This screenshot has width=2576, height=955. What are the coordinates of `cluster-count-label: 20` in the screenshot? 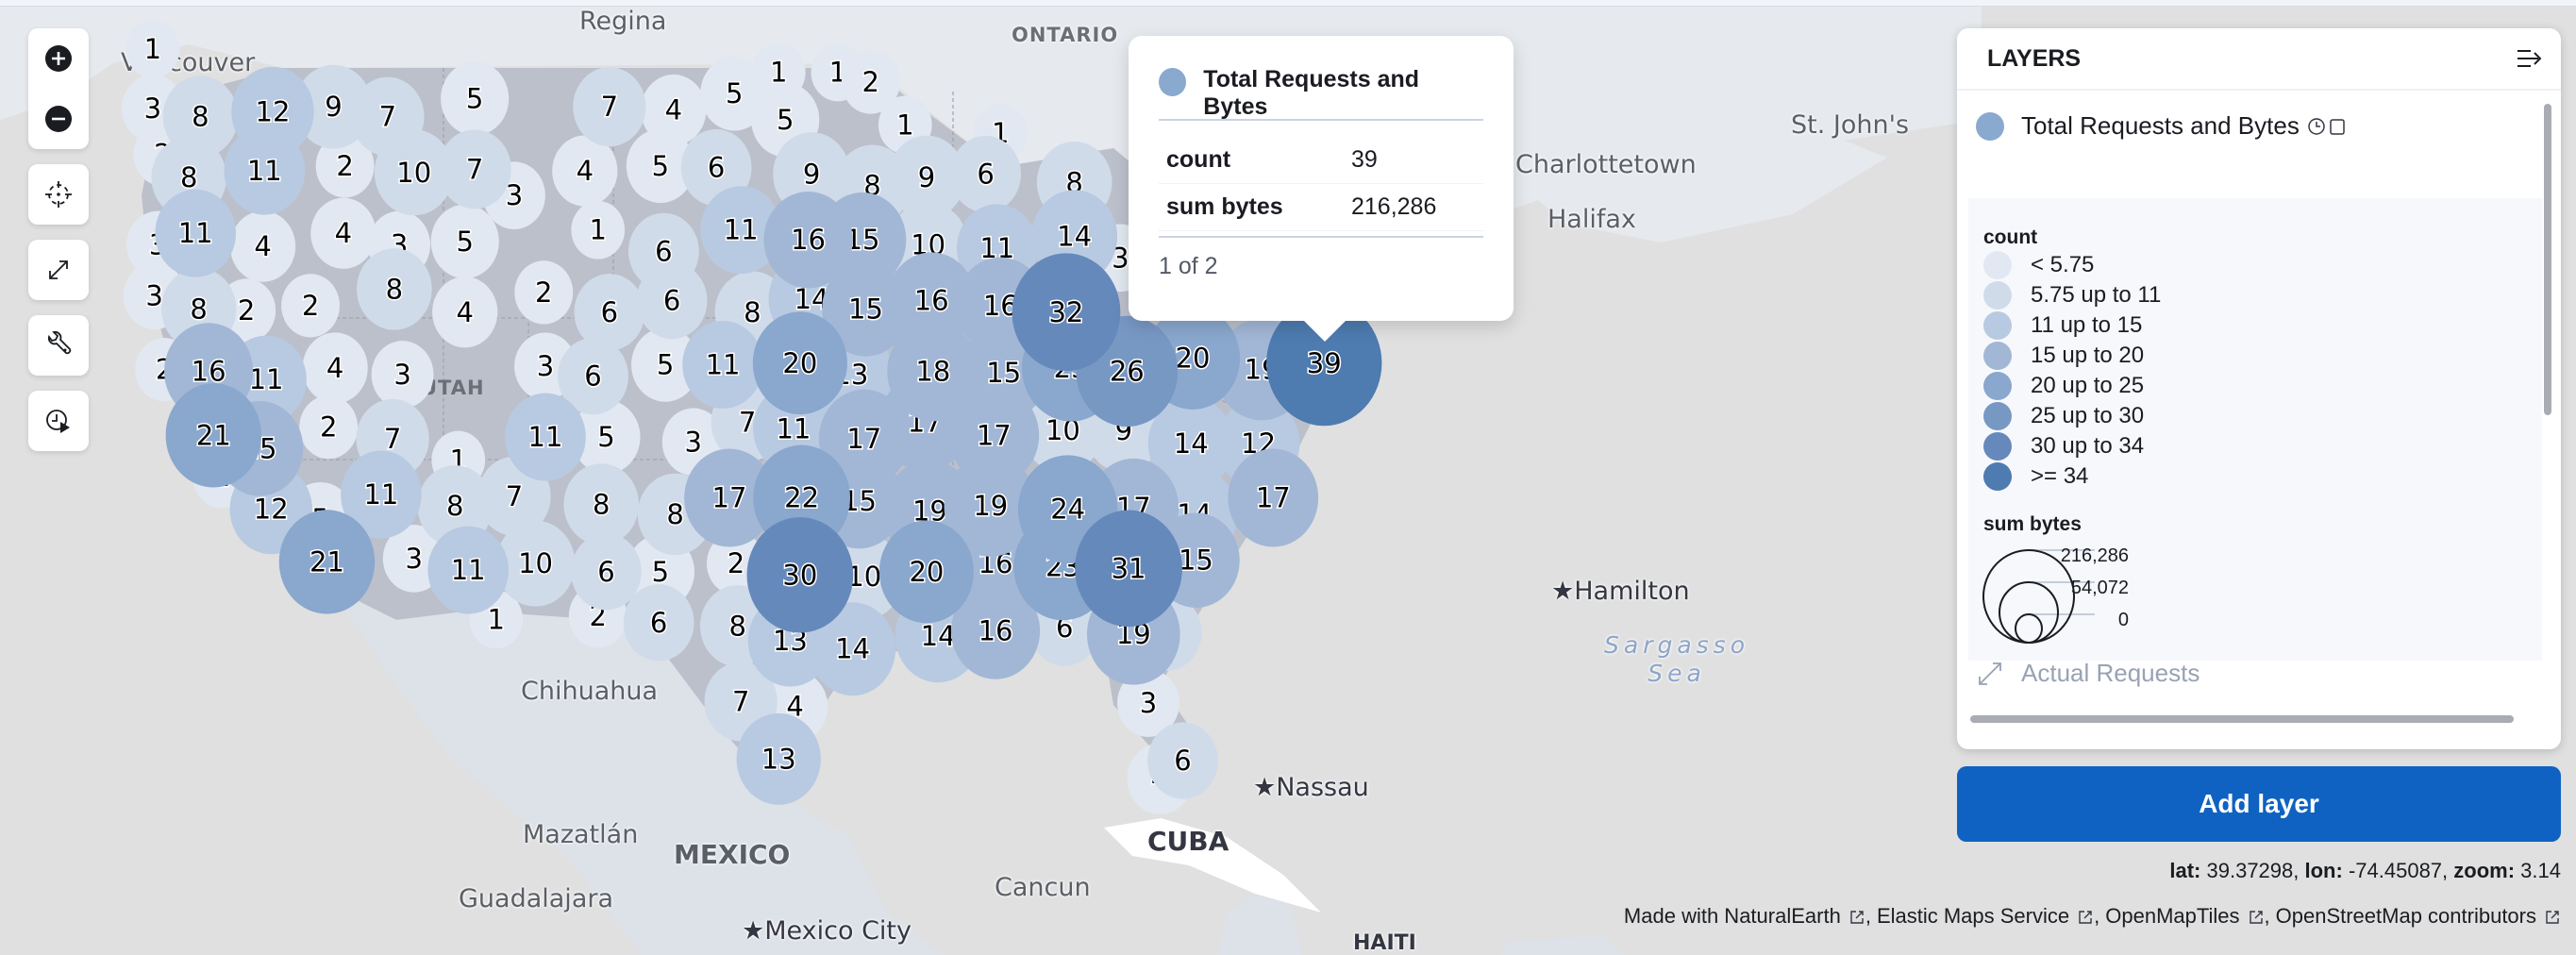 It's located at (926, 572).